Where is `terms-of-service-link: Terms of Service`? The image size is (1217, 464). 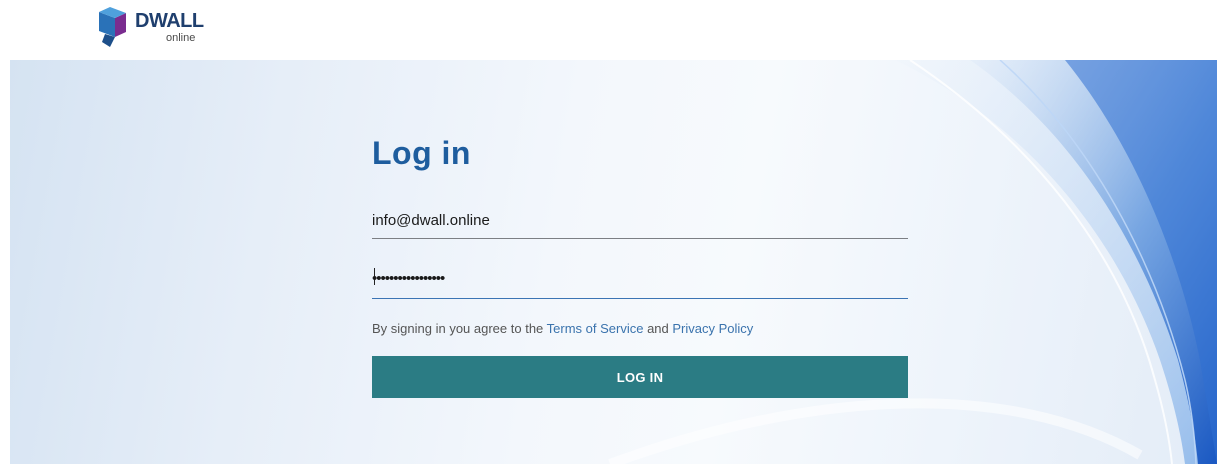 terms-of-service-link: Terms of Service is located at coordinates (595, 328).